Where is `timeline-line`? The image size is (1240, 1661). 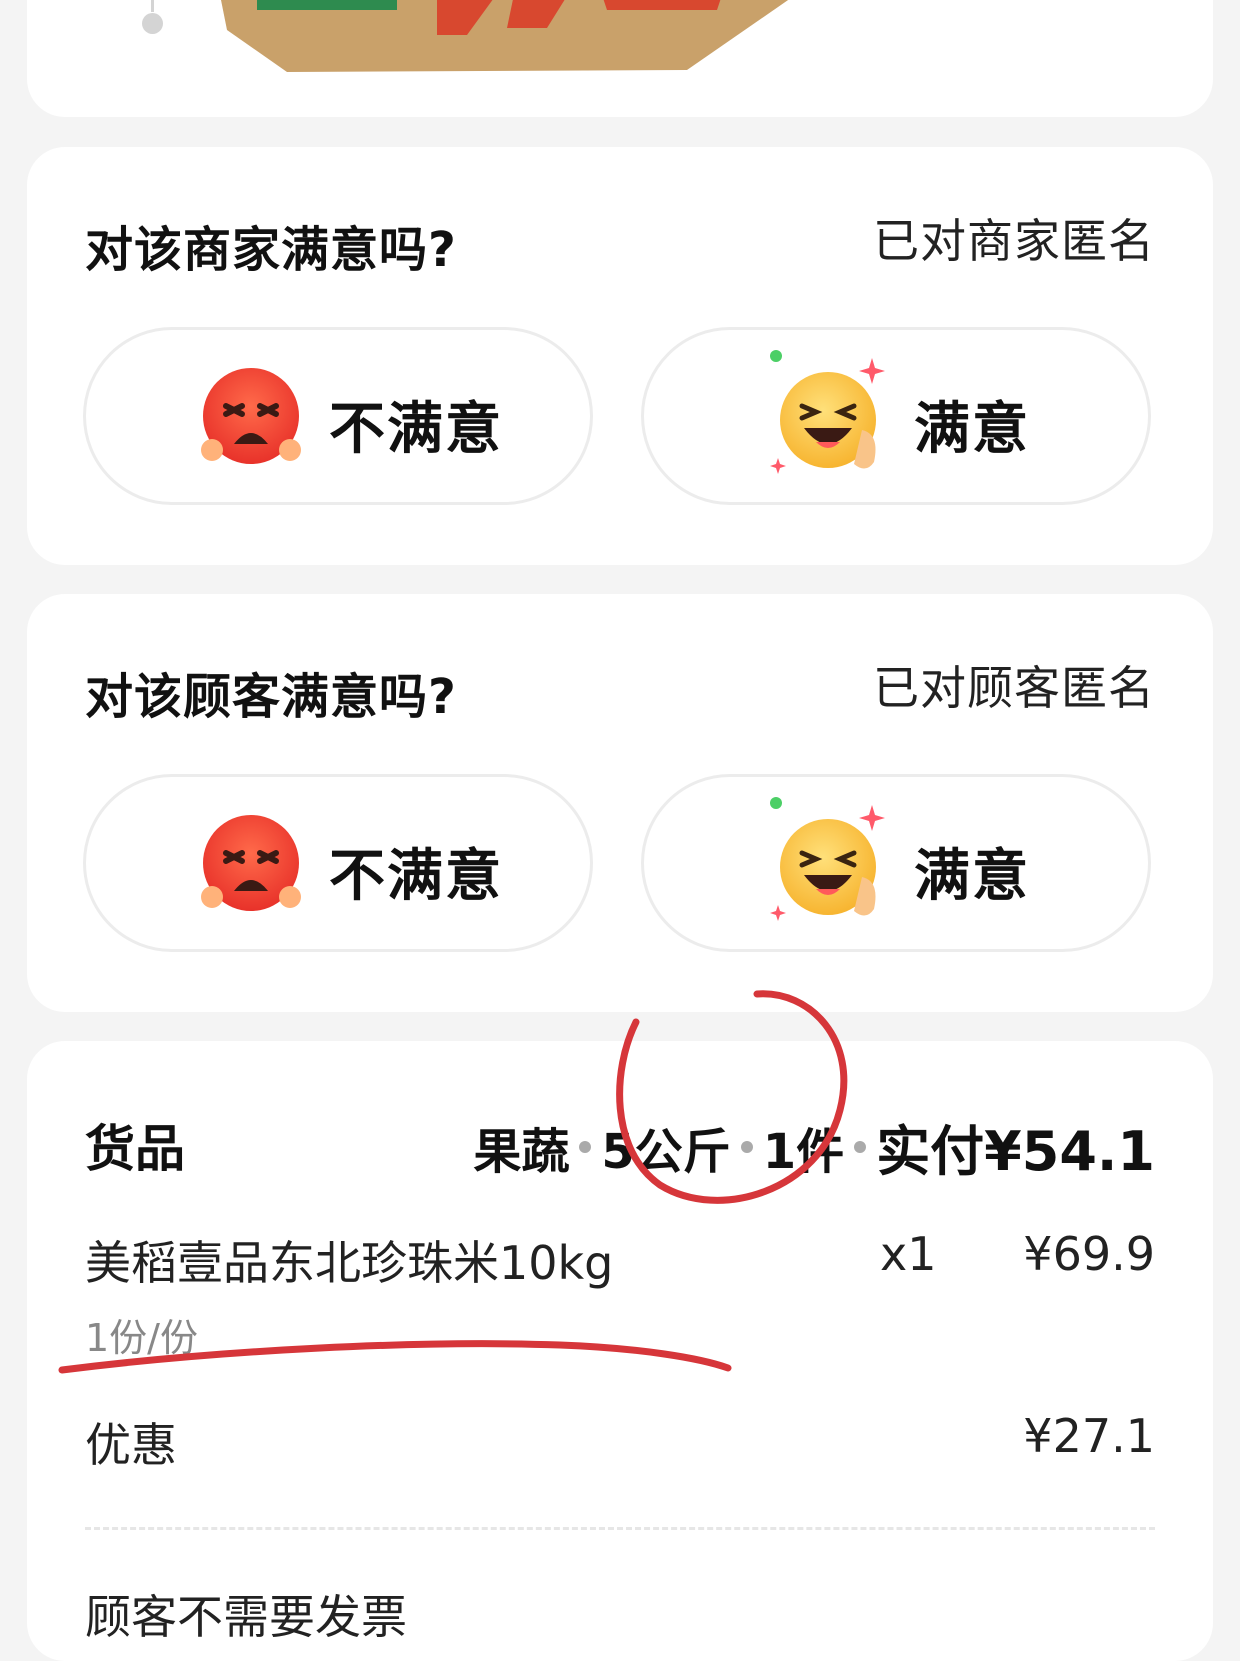 timeline-line is located at coordinates (152, 6).